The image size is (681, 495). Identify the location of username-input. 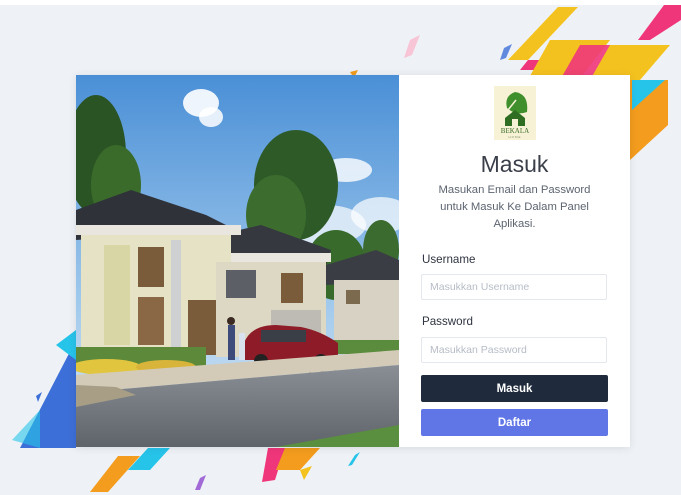
(514, 287).